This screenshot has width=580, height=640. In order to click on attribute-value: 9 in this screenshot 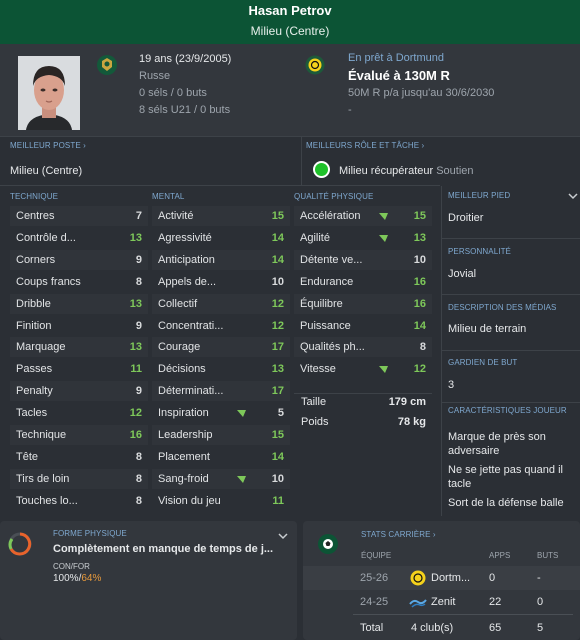, I will do `click(138, 391)`.